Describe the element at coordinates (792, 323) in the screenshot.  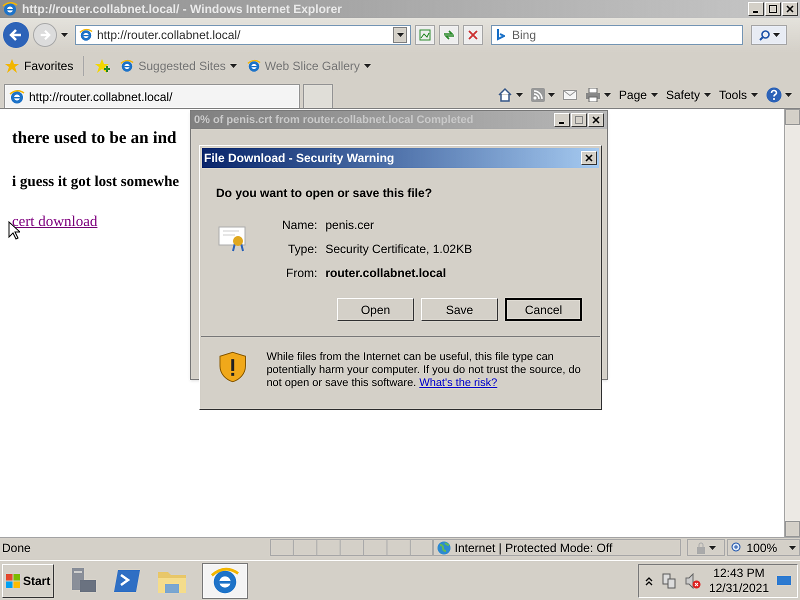
I see `scrollbar` at that location.